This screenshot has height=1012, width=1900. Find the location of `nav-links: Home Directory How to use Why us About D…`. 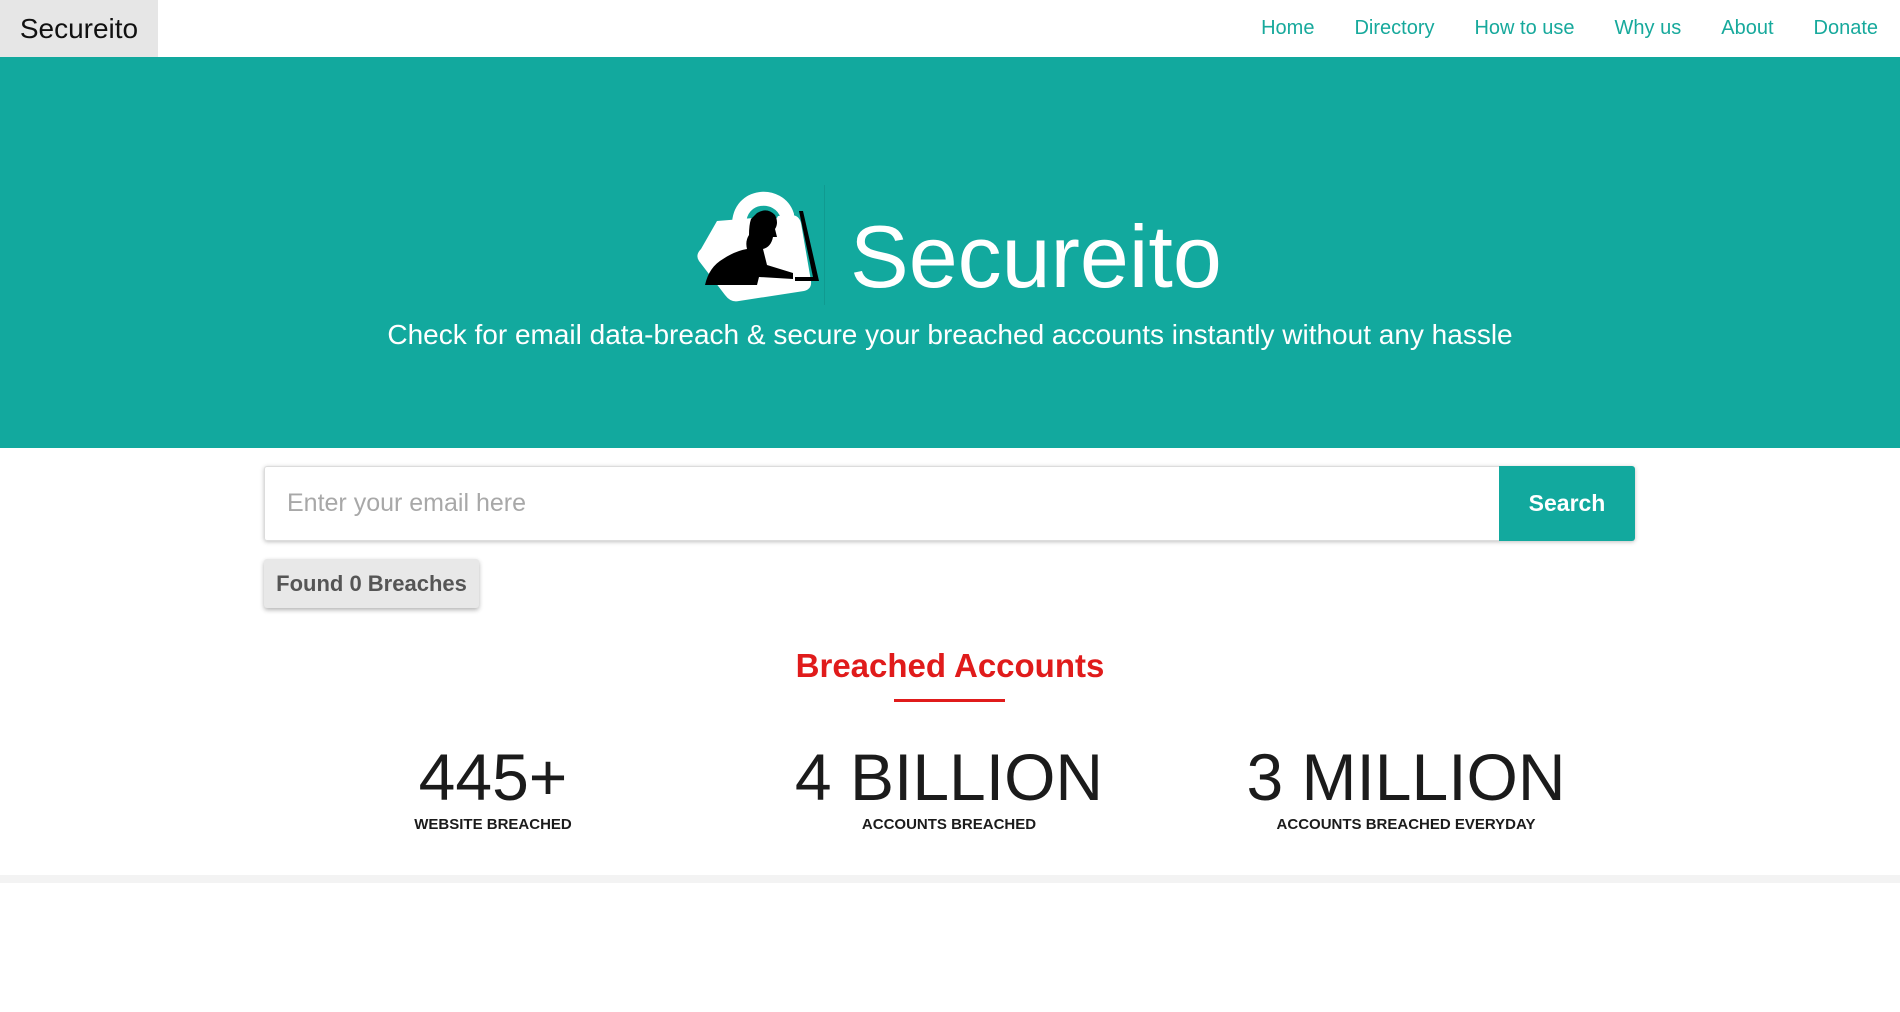

nav-links: Home Directory How to use Why us About D… is located at coordinates (1570, 28).